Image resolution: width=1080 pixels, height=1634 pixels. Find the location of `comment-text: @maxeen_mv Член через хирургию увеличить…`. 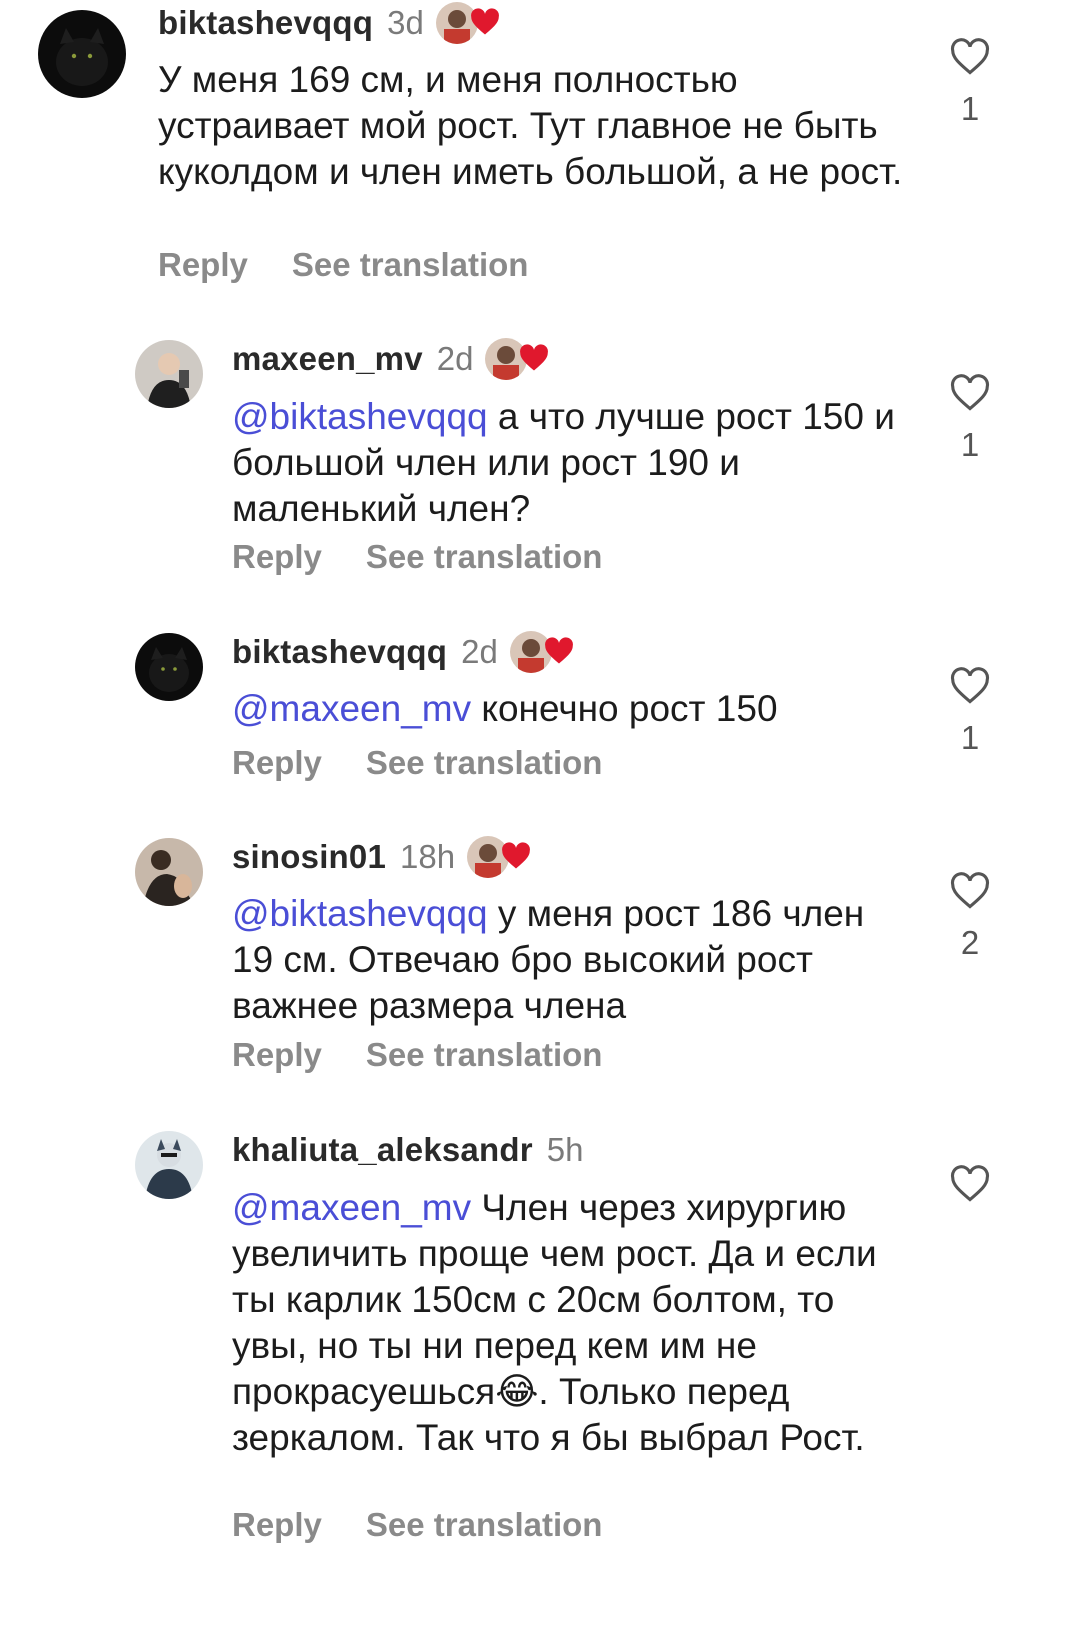

comment-text: @maxeen_mv Член через хирургию увеличить… is located at coordinates (572, 1323).